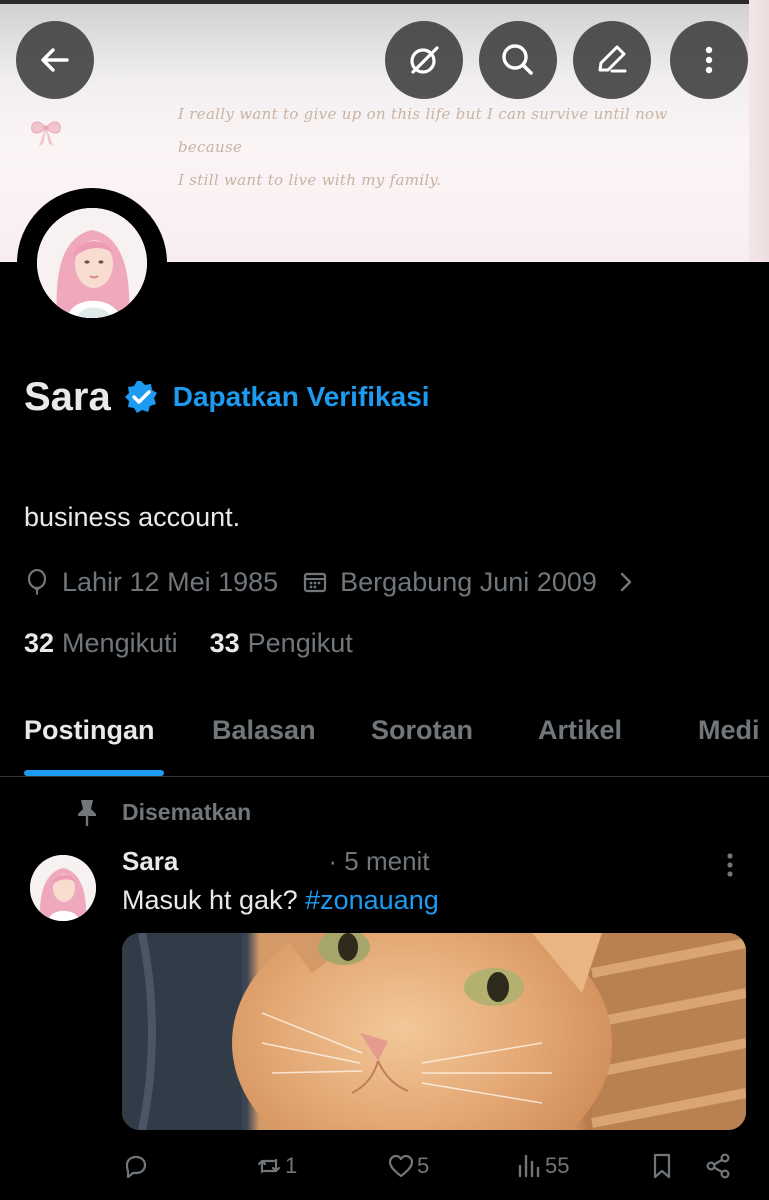  I want to click on calendar-icon, so click(315, 582).